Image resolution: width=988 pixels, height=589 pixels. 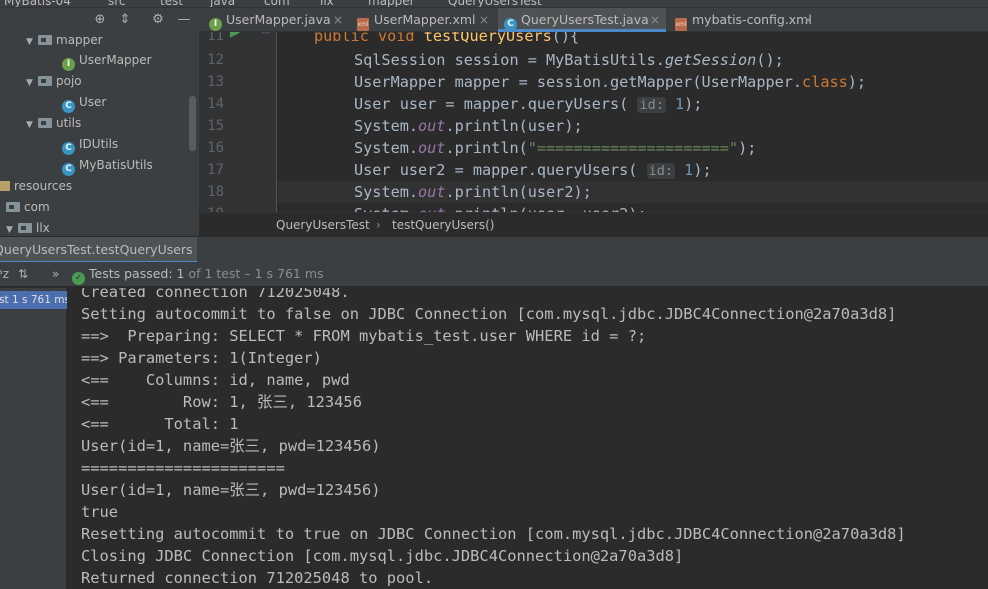 I want to click on crumb-project: MyBatis-04, so click(x=37, y=3).